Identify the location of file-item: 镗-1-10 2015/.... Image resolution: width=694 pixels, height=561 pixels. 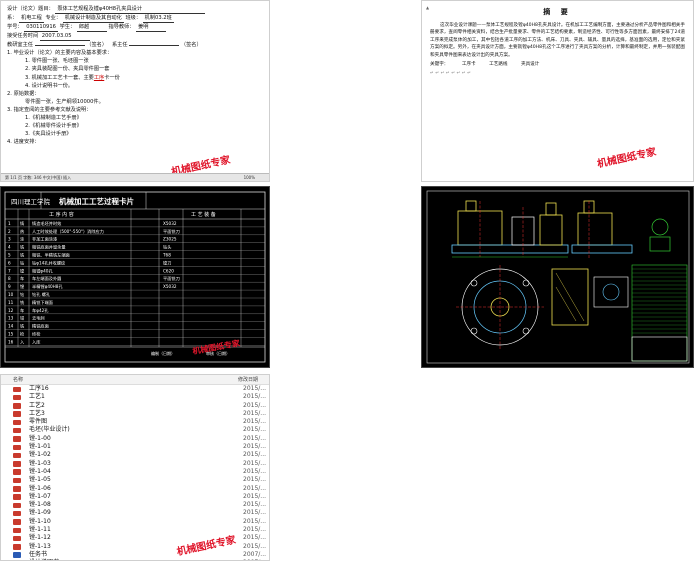
(135, 522).